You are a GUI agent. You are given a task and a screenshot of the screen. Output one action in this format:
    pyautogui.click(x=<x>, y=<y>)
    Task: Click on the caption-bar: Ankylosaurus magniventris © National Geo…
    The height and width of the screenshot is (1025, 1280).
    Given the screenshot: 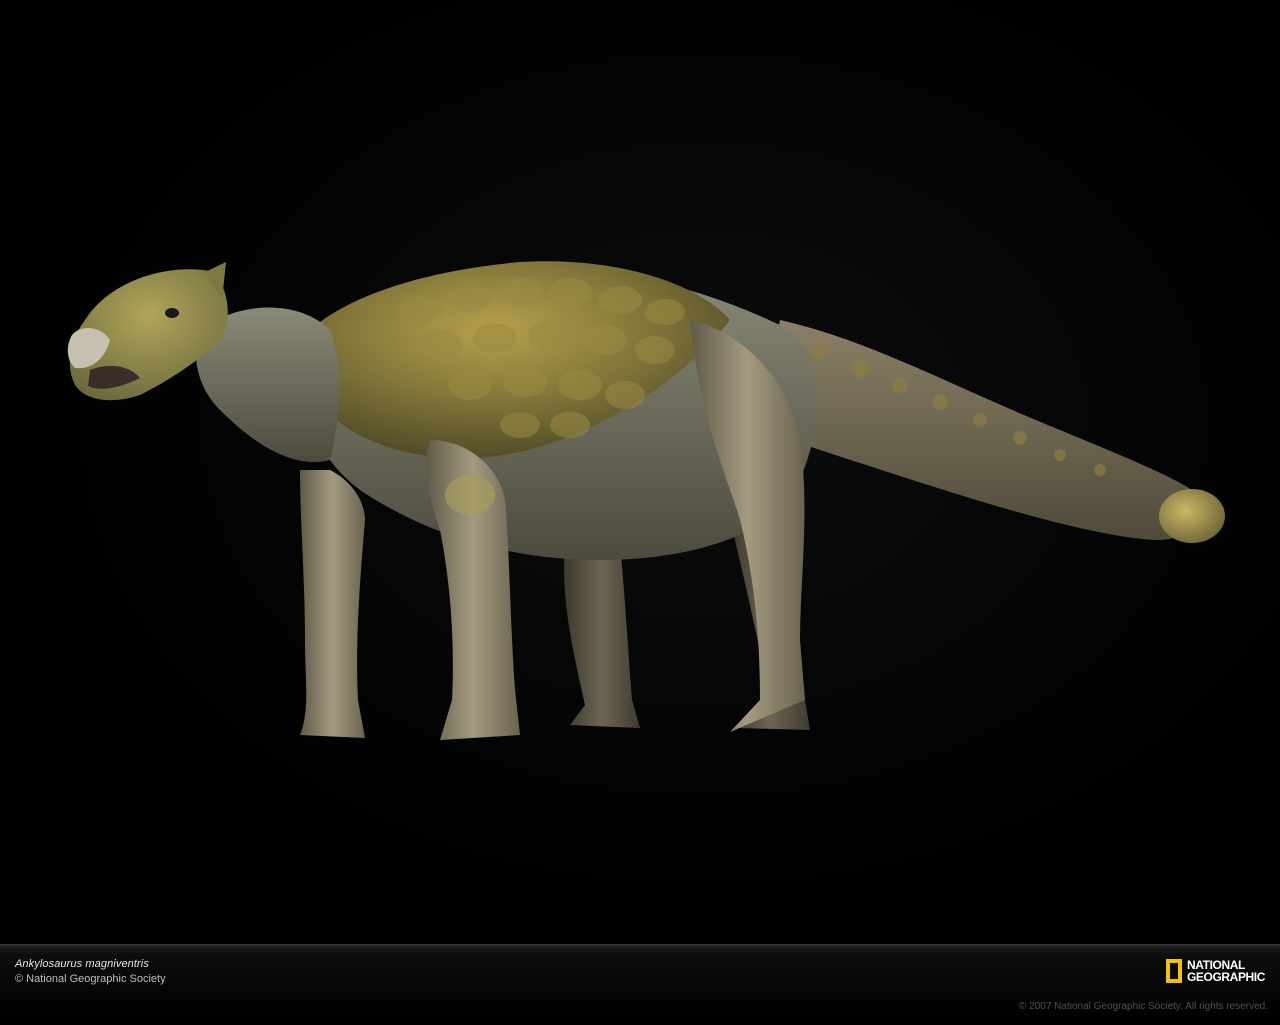 What is the action you would take?
    pyautogui.click(x=640, y=984)
    